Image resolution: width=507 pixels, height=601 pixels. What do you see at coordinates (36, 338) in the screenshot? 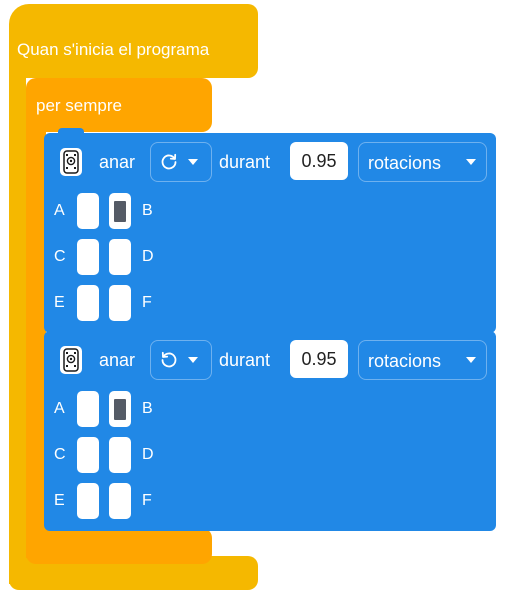
I see `forever-loop-arm` at bounding box center [36, 338].